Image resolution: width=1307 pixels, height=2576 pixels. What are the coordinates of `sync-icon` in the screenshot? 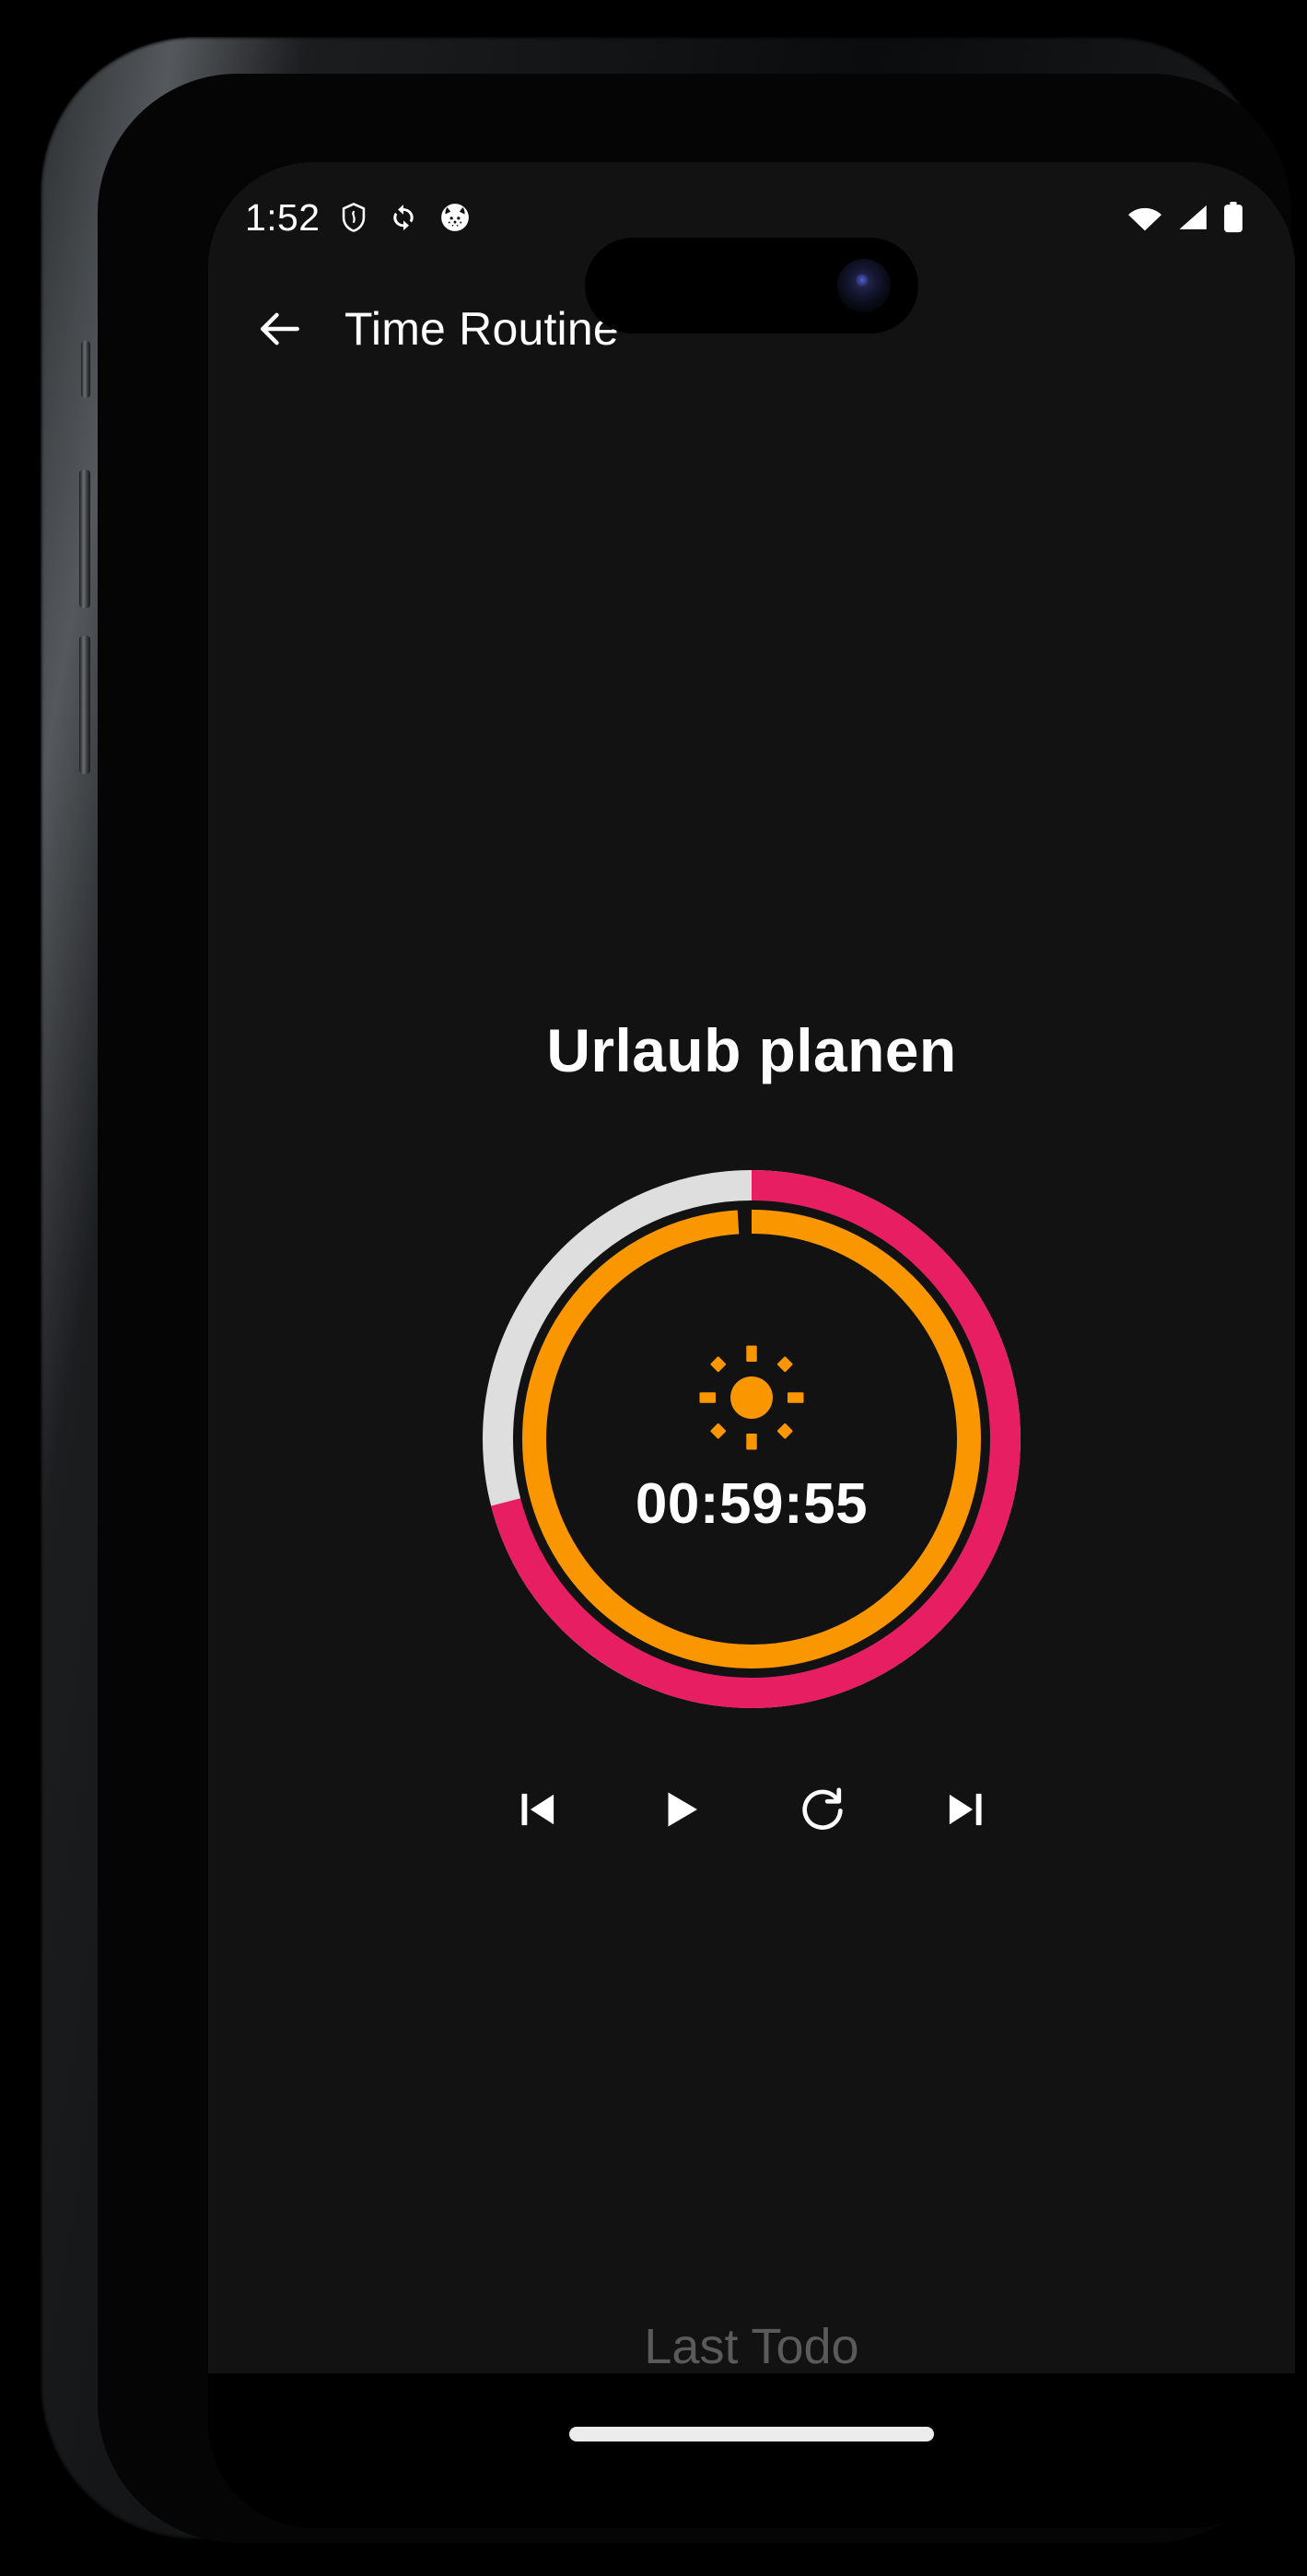 It's located at (404, 217).